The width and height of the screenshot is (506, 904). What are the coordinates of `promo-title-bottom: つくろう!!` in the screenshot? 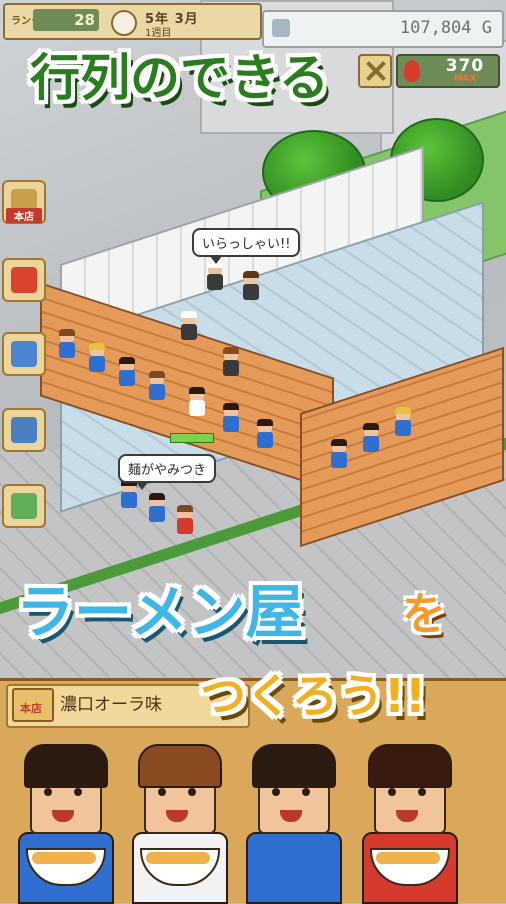 It's located at (313, 696).